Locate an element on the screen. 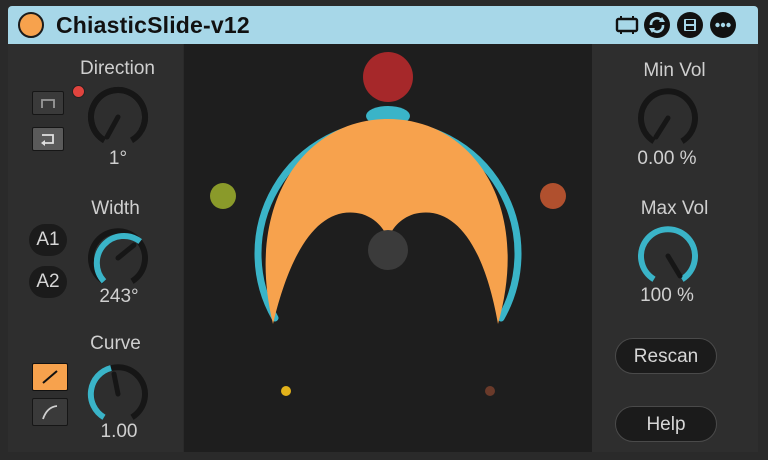 The height and width of the screenshot is (460, 768). listener-dot is located at coordinates (388, 250).